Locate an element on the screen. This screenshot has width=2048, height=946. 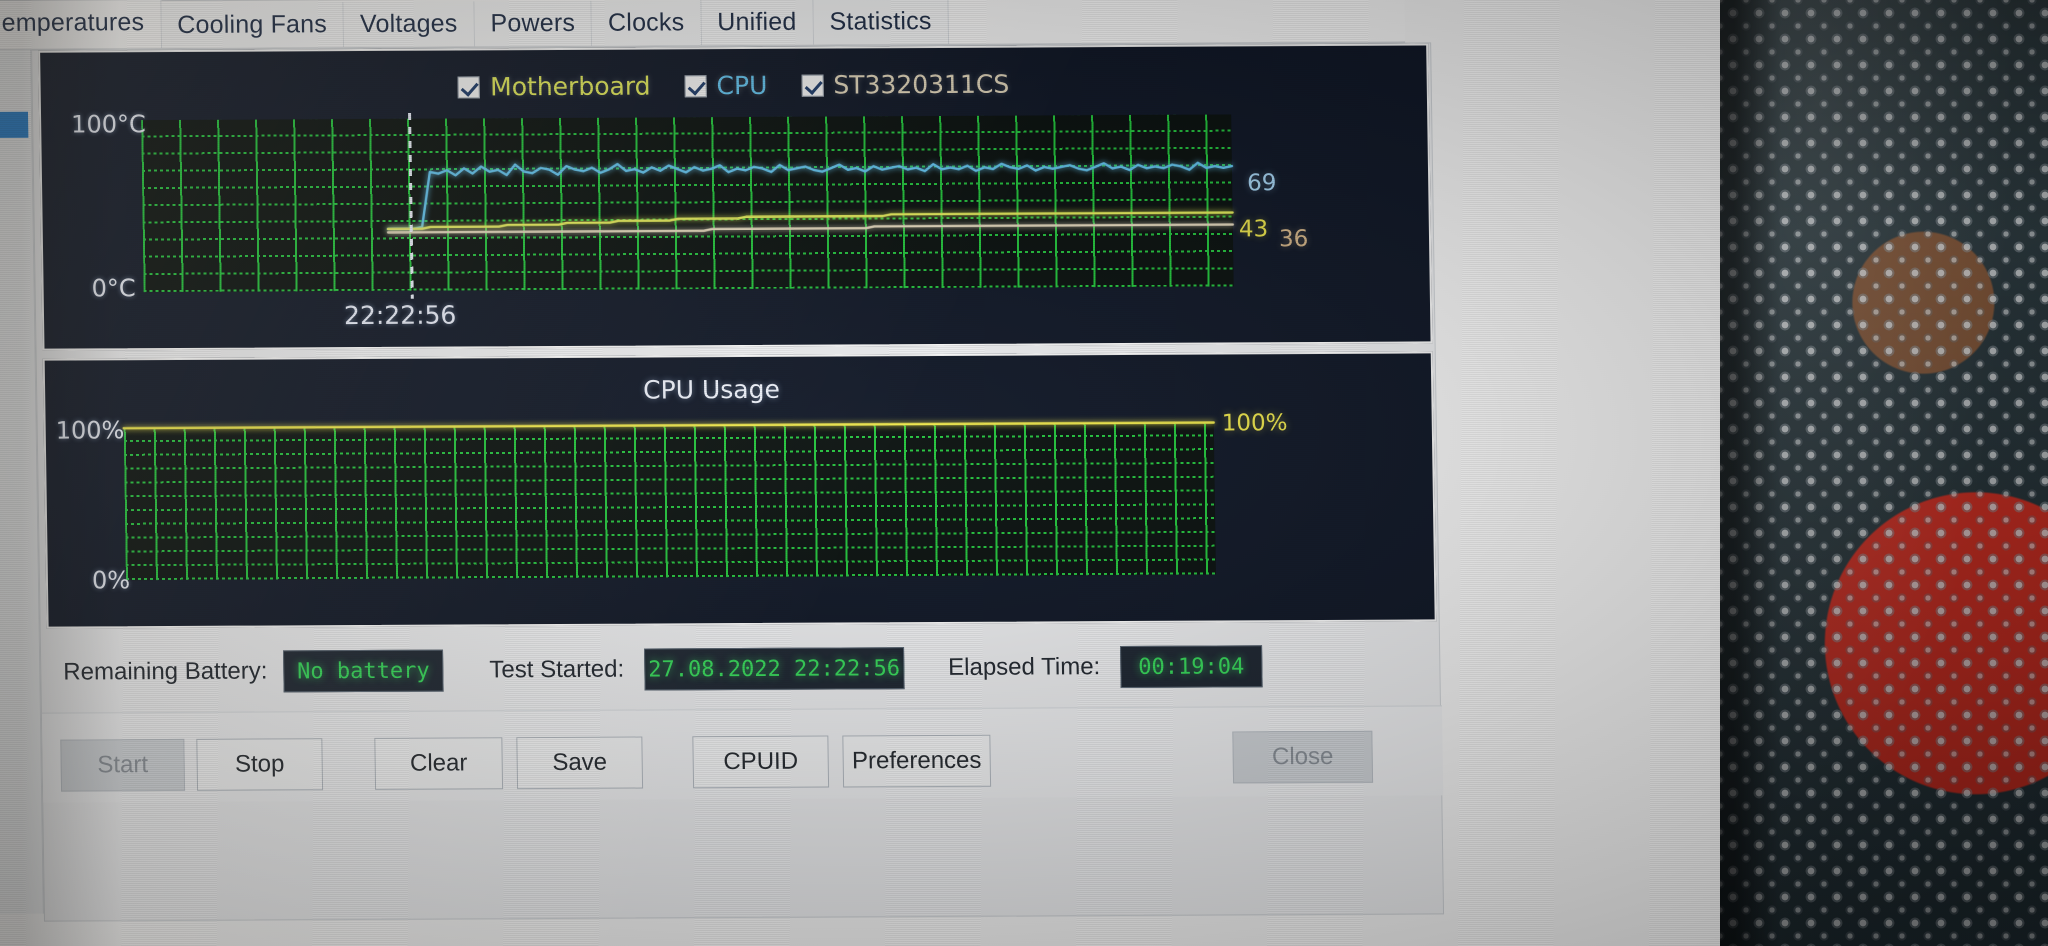
cpu-chart-title: CPU Usage is located at coordinates (711, 389).